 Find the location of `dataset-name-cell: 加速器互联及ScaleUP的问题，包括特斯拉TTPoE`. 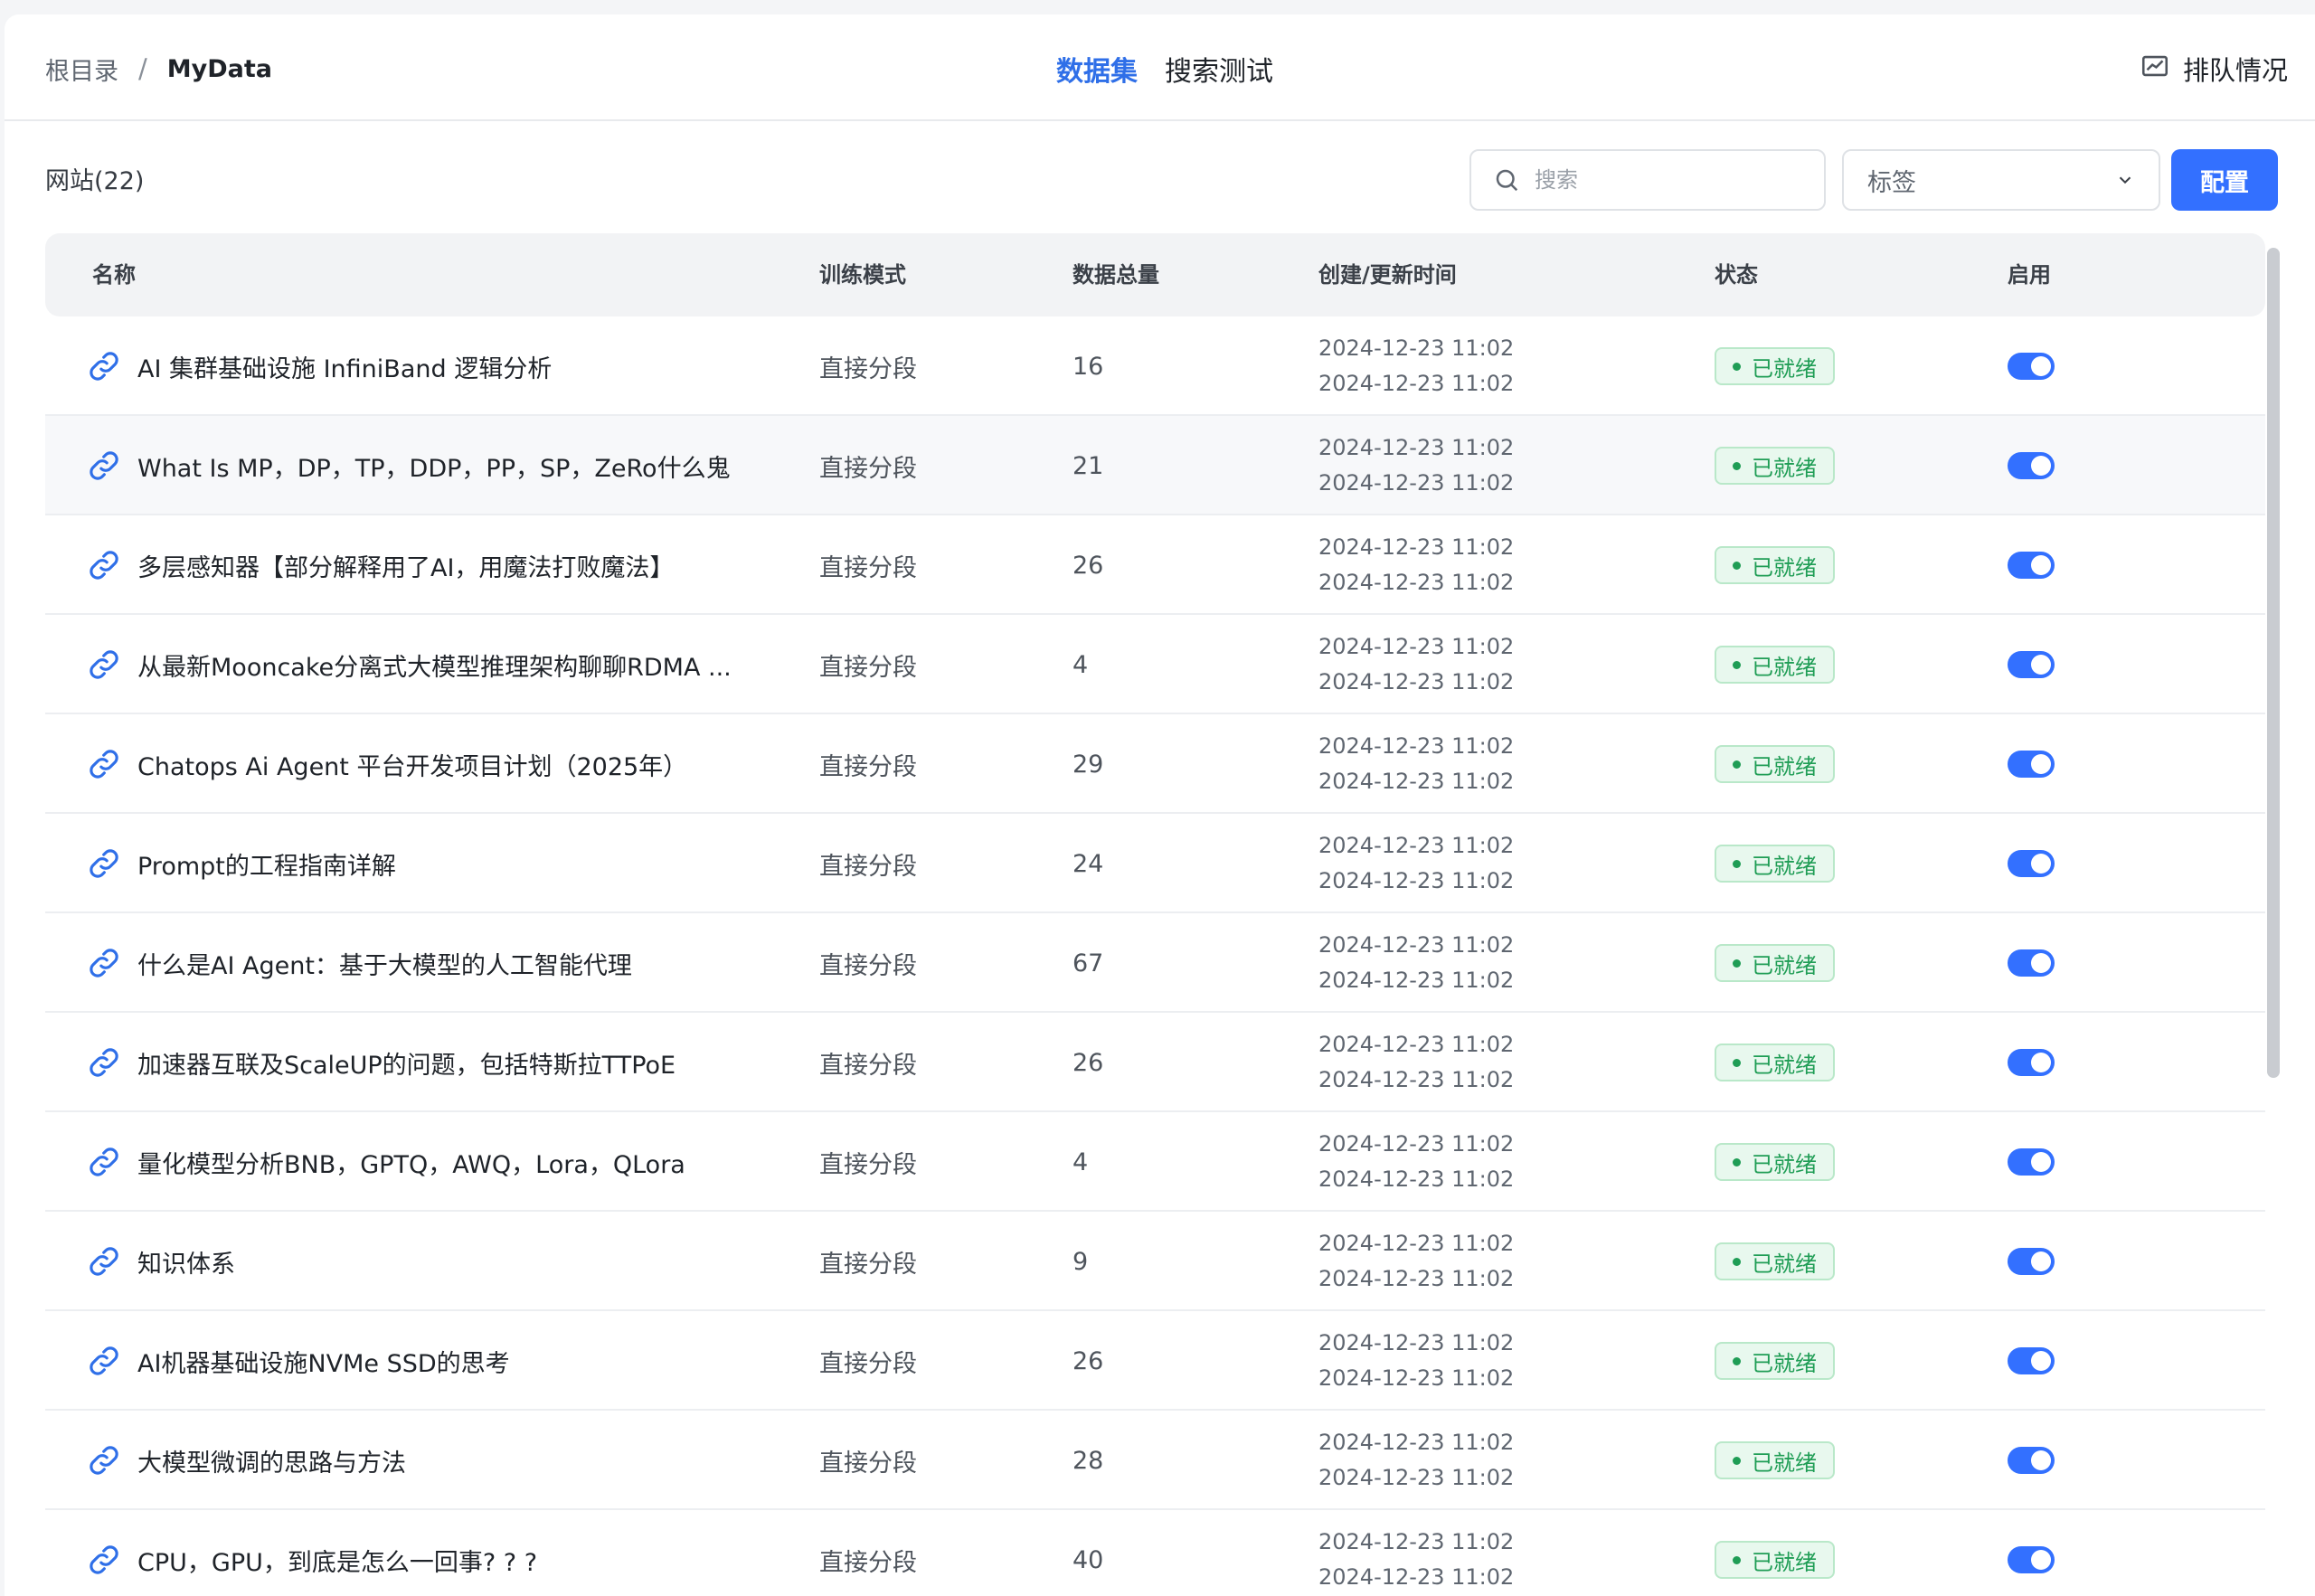

dataset-name-cell: 加速器互联及ScaleUP的问题，包括特斯拉TTPoE is located at coordinates (381, 1063).